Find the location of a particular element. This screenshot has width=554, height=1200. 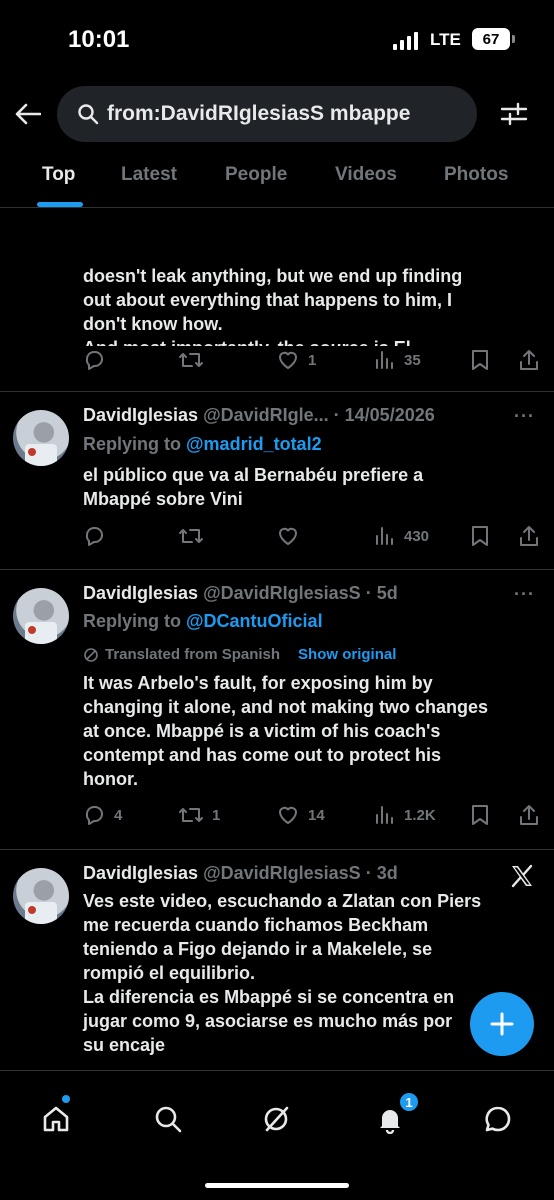

like-button is located at coordinates (292, 536).